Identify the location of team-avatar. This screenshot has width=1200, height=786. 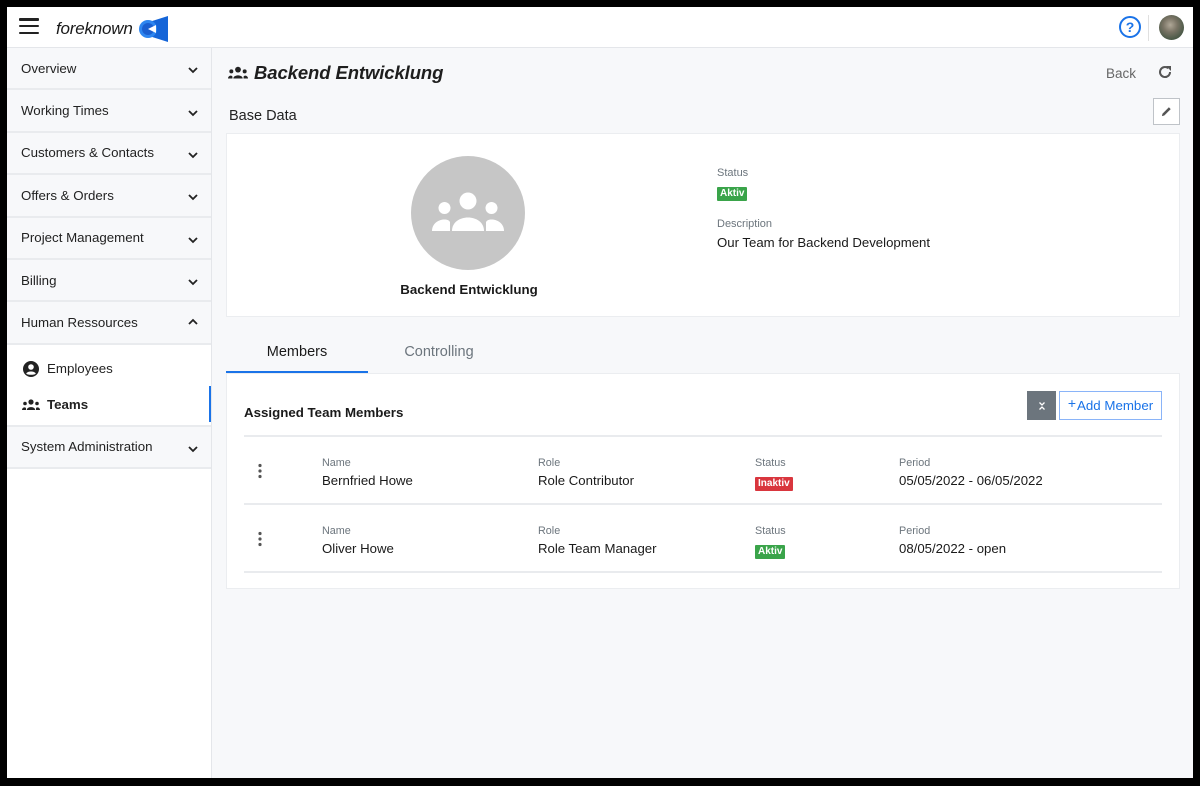
(468, 213).